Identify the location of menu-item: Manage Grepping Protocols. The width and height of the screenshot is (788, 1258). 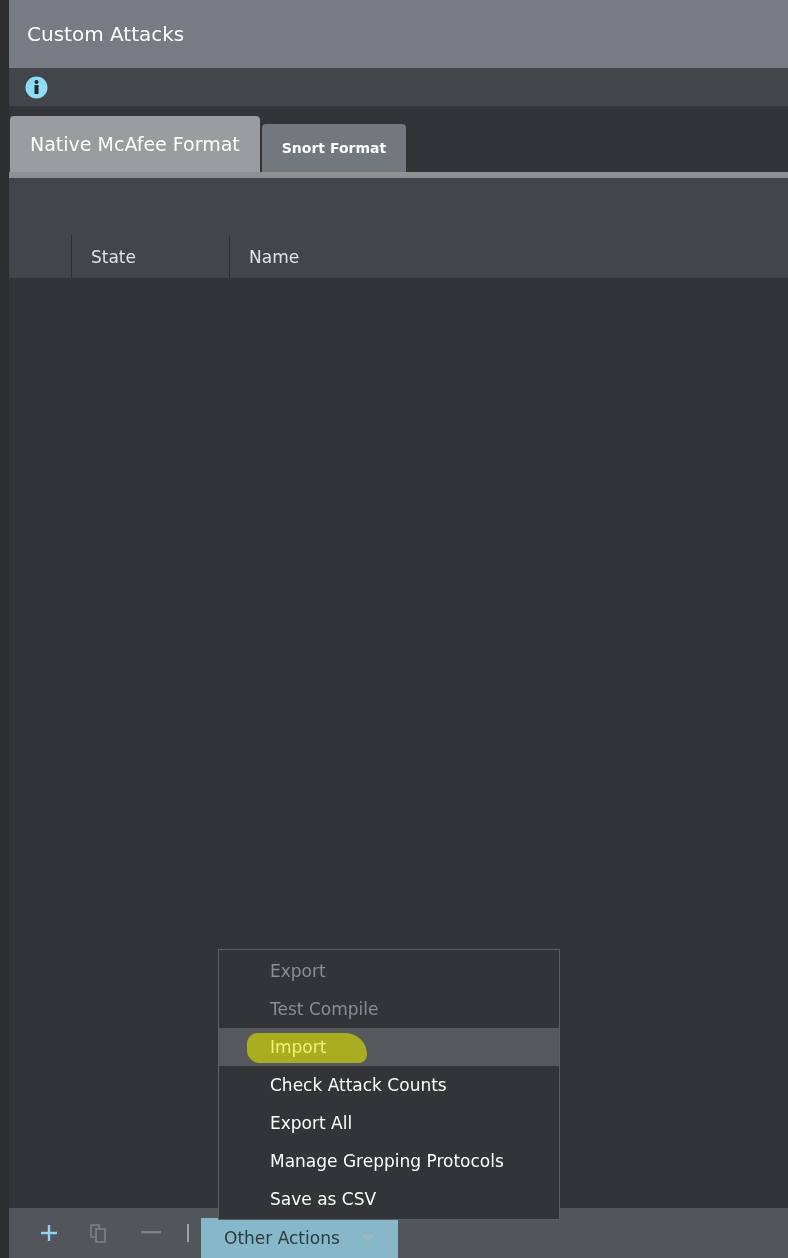
(389, 1161).